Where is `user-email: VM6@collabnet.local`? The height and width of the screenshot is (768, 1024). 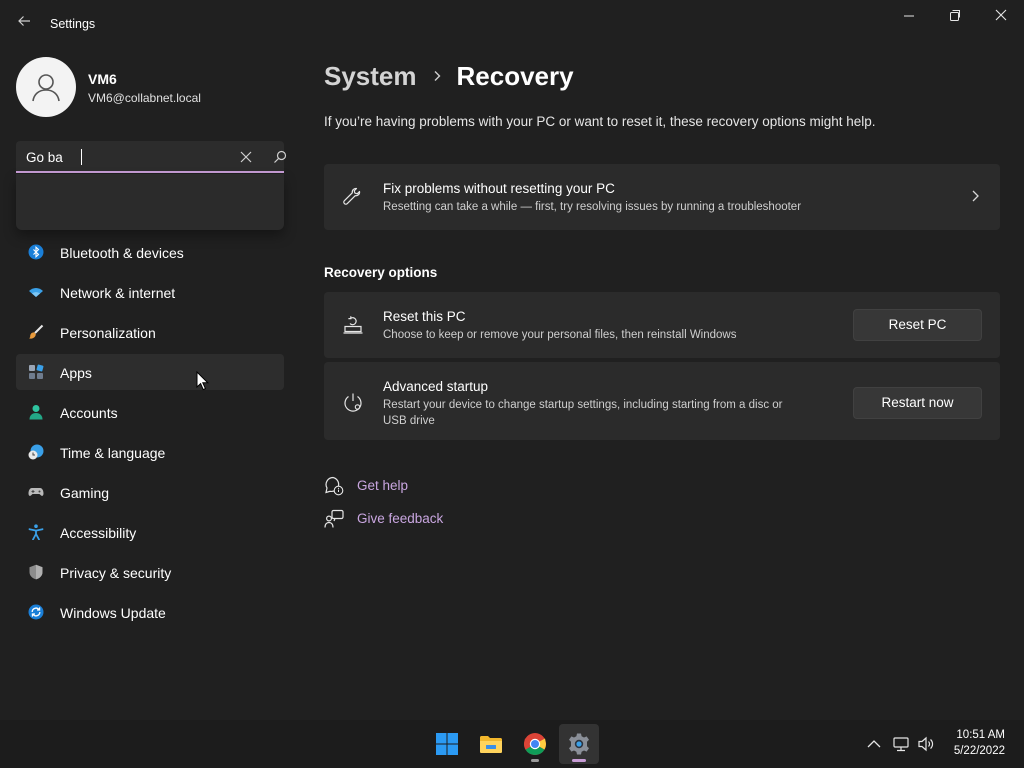 user-email: VM6@collabnet.local is located at coordinates (144, 98).